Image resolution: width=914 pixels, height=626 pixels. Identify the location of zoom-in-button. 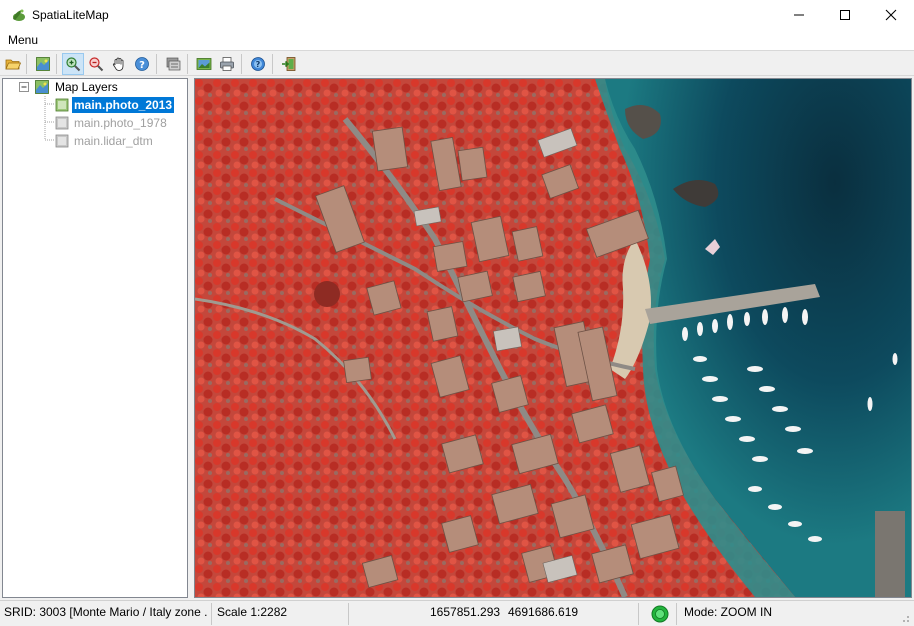
(73, 64).